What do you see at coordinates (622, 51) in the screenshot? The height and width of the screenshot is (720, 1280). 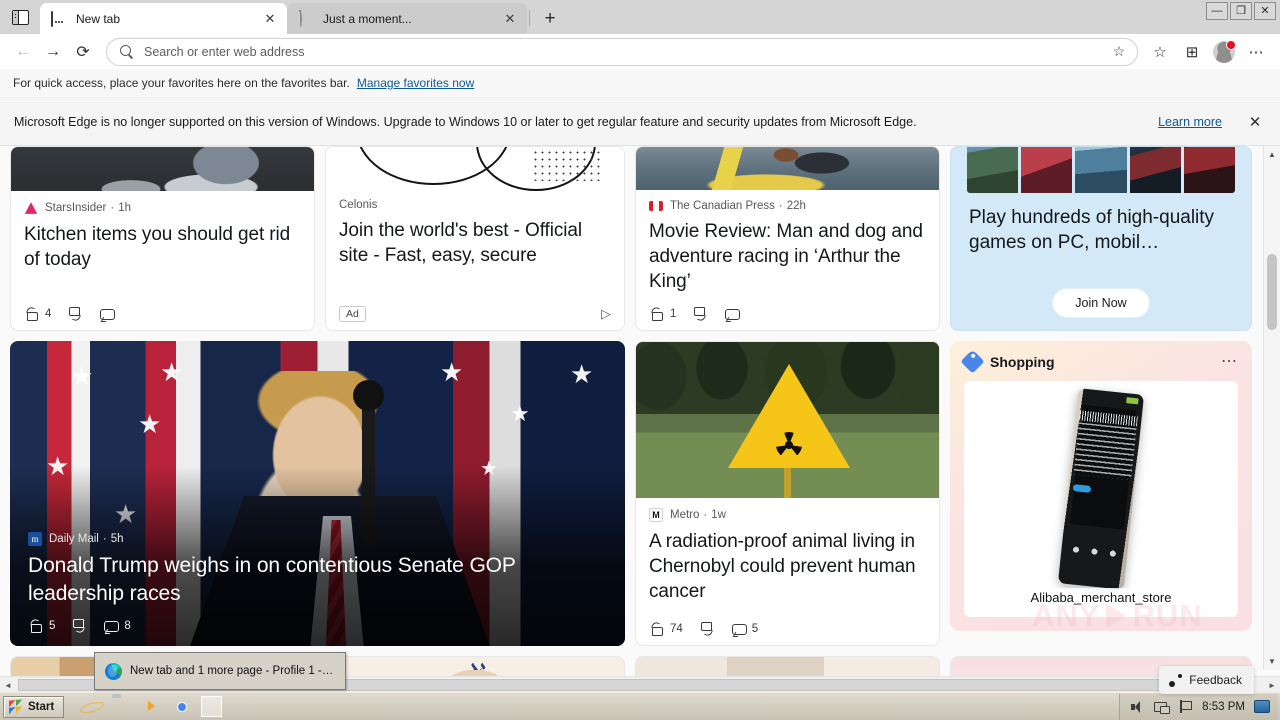 I see `address-bar: Search or enter web address ☆` at bounding box center [622, 51].